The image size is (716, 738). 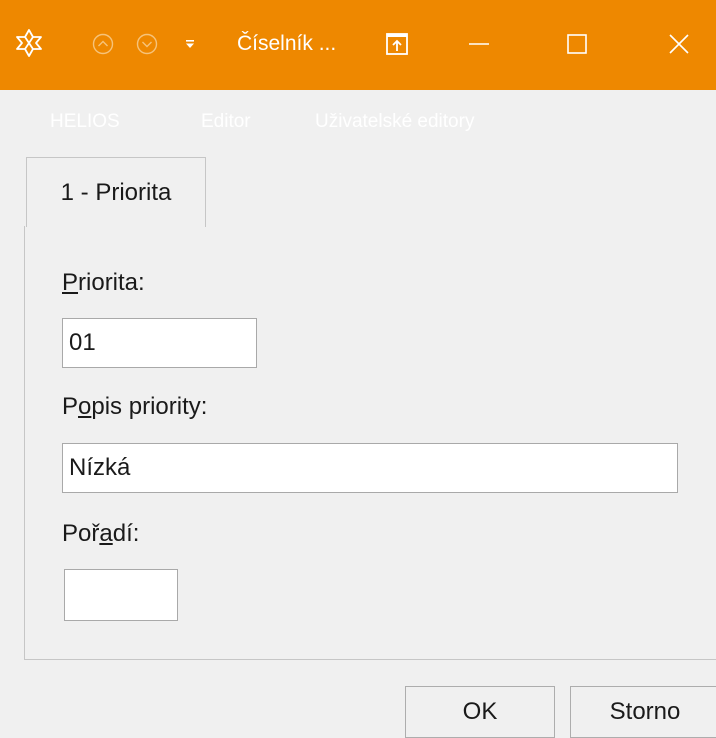 I want to click on menu-helios: HELIOS, so click(x=85, y=122).